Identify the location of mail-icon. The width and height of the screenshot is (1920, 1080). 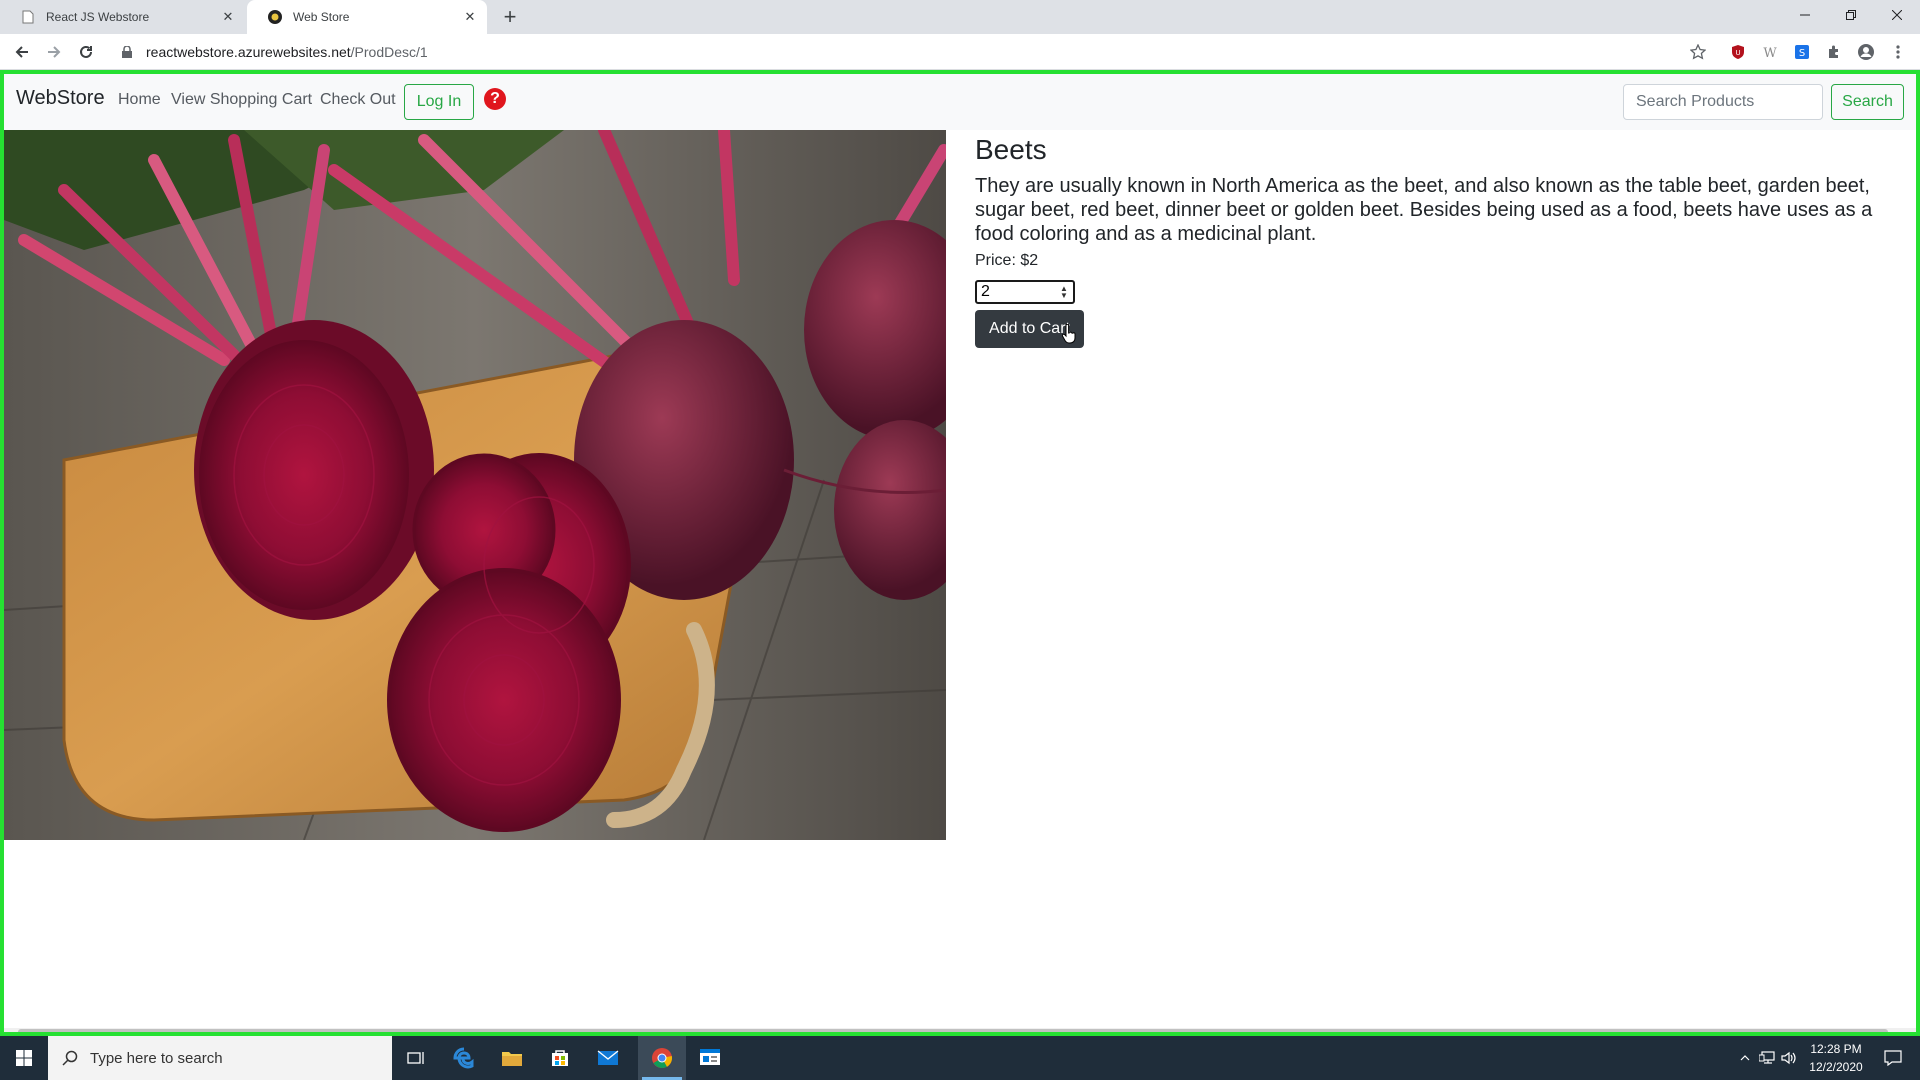
(608, 1058).